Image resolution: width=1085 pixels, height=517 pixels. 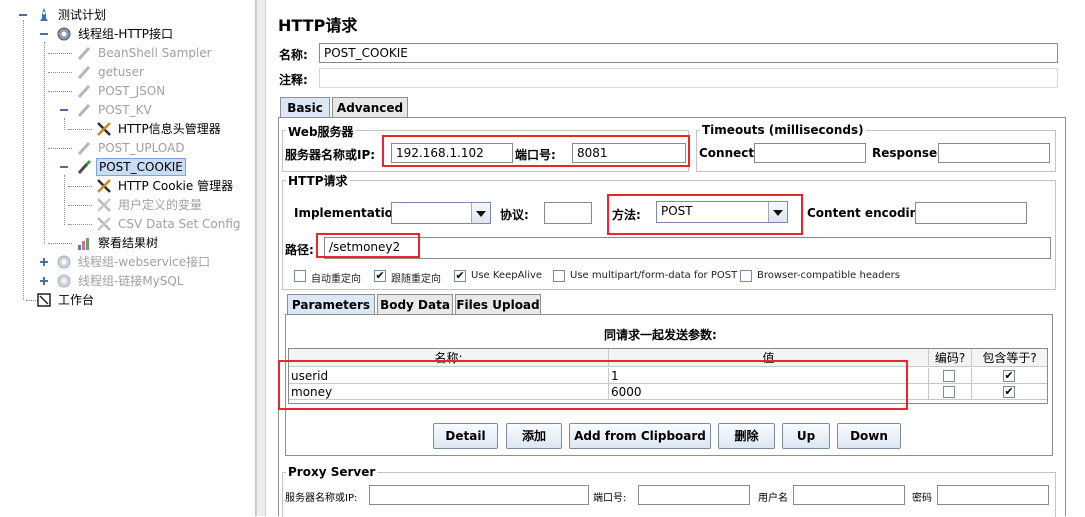 I want to click on proxy-server-label: 服务器名称或IP:, so click(x=321, y=498).